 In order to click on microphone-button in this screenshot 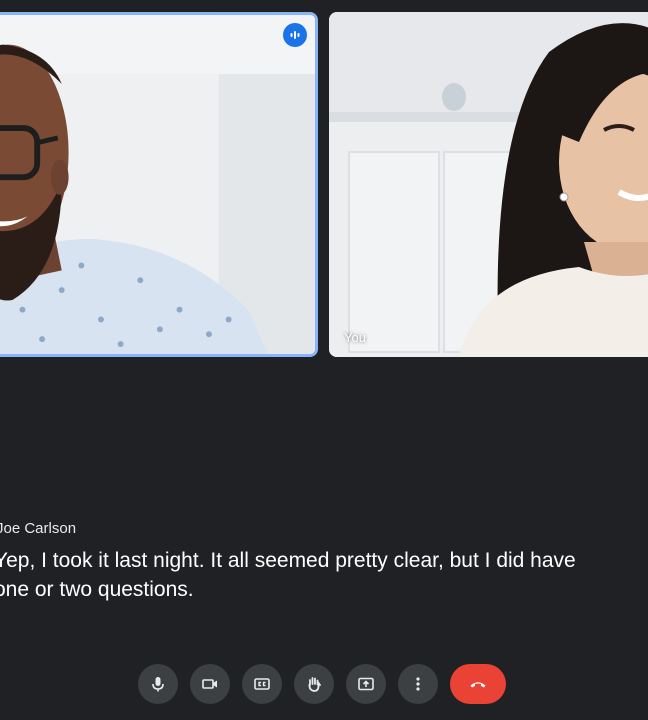, I will do `click(158, 684)`.